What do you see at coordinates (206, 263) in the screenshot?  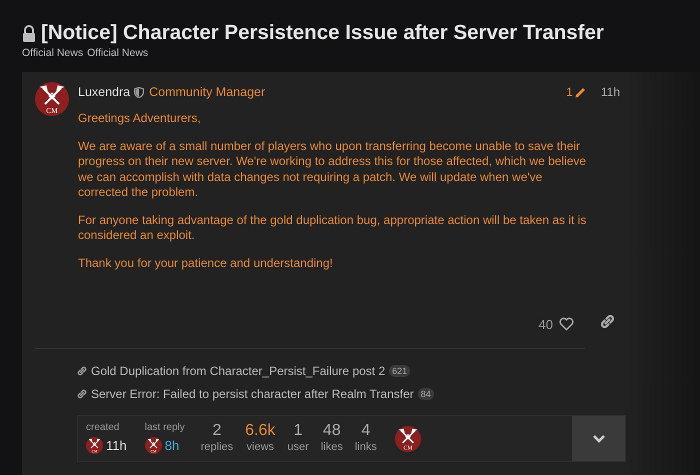 I see `post-paragraph: Thank you for your patience and understanding!` at bounding box center [206, 263].